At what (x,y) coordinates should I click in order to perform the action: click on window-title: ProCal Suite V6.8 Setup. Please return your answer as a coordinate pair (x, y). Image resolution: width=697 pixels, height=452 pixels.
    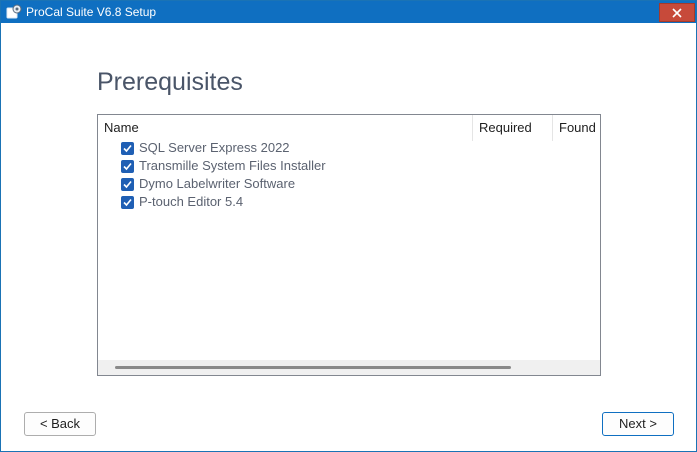
    Looking at the image, I should click on (91, 12).